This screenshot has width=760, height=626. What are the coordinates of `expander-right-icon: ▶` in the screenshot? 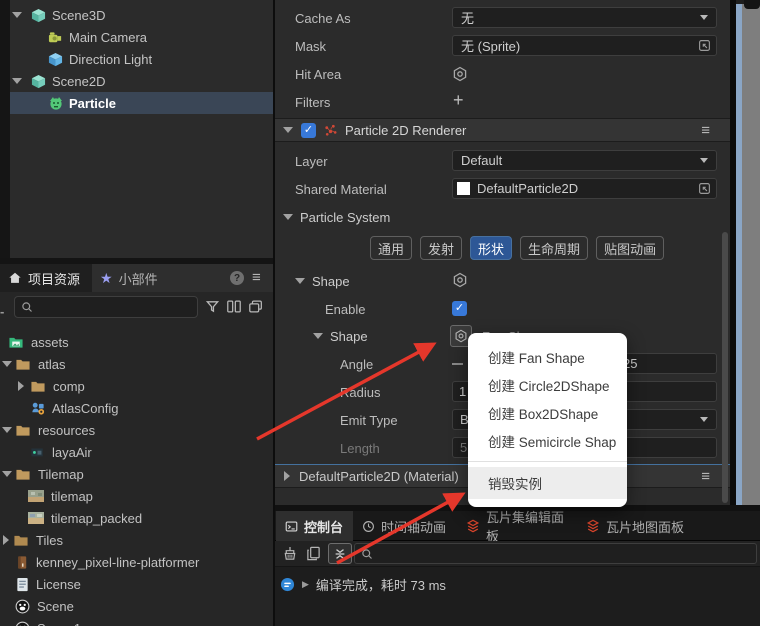 It's located at (305, 584).